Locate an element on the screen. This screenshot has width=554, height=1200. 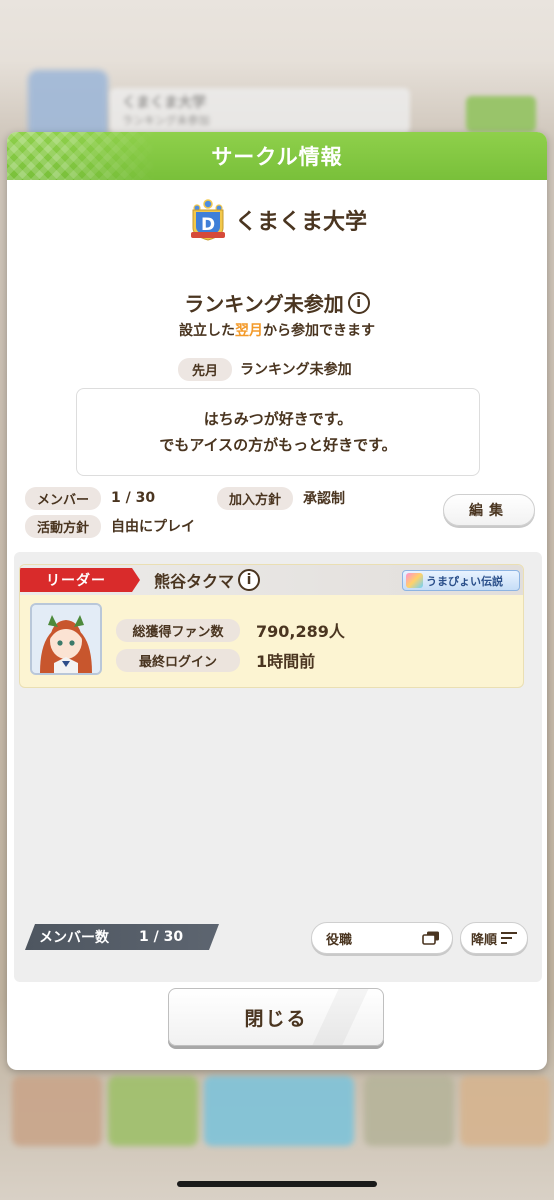
last-month-value: ランキング未参加 is located at coordinates (296, 370).